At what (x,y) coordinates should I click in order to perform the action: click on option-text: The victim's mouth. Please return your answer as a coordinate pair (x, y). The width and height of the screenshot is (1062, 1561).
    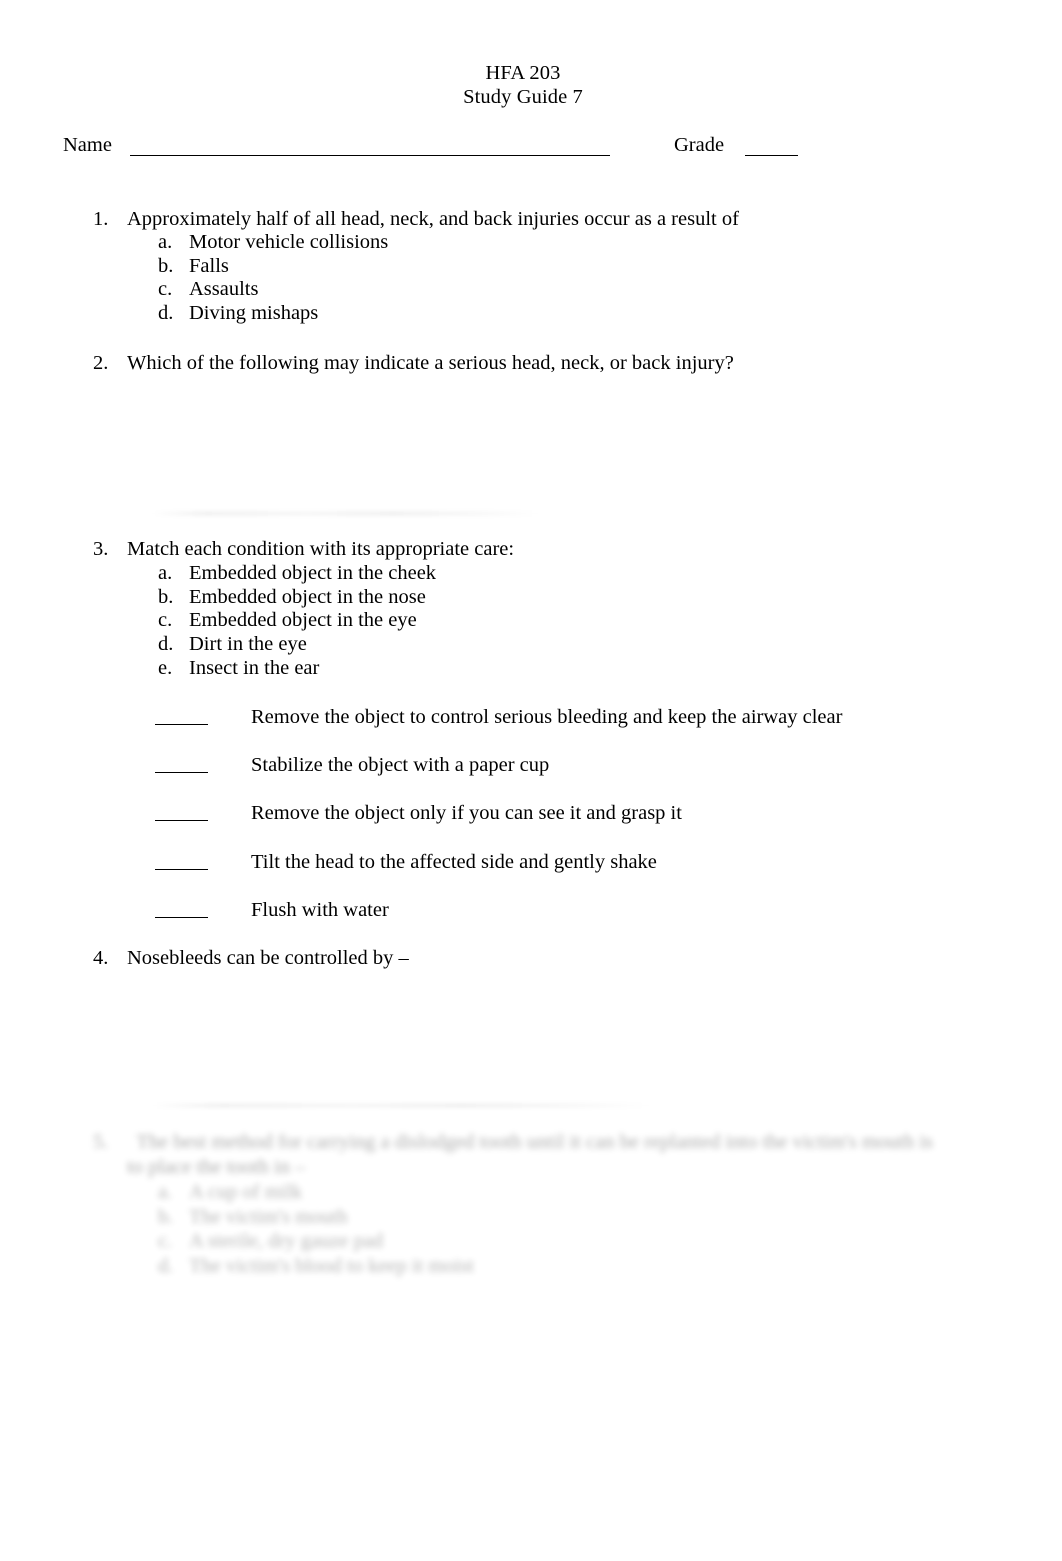
    Looking at the image, I should click on (268, 1216).